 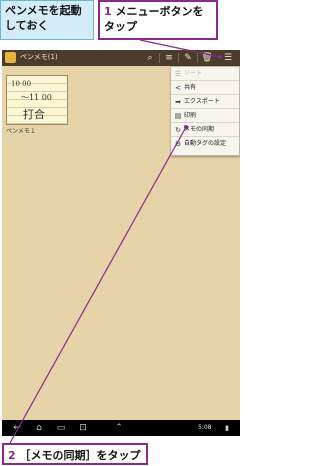 What do you see at coordinates (17, 428) in the screenshot?
I see `back-icon: ↩` at bounding box center [17, 428].